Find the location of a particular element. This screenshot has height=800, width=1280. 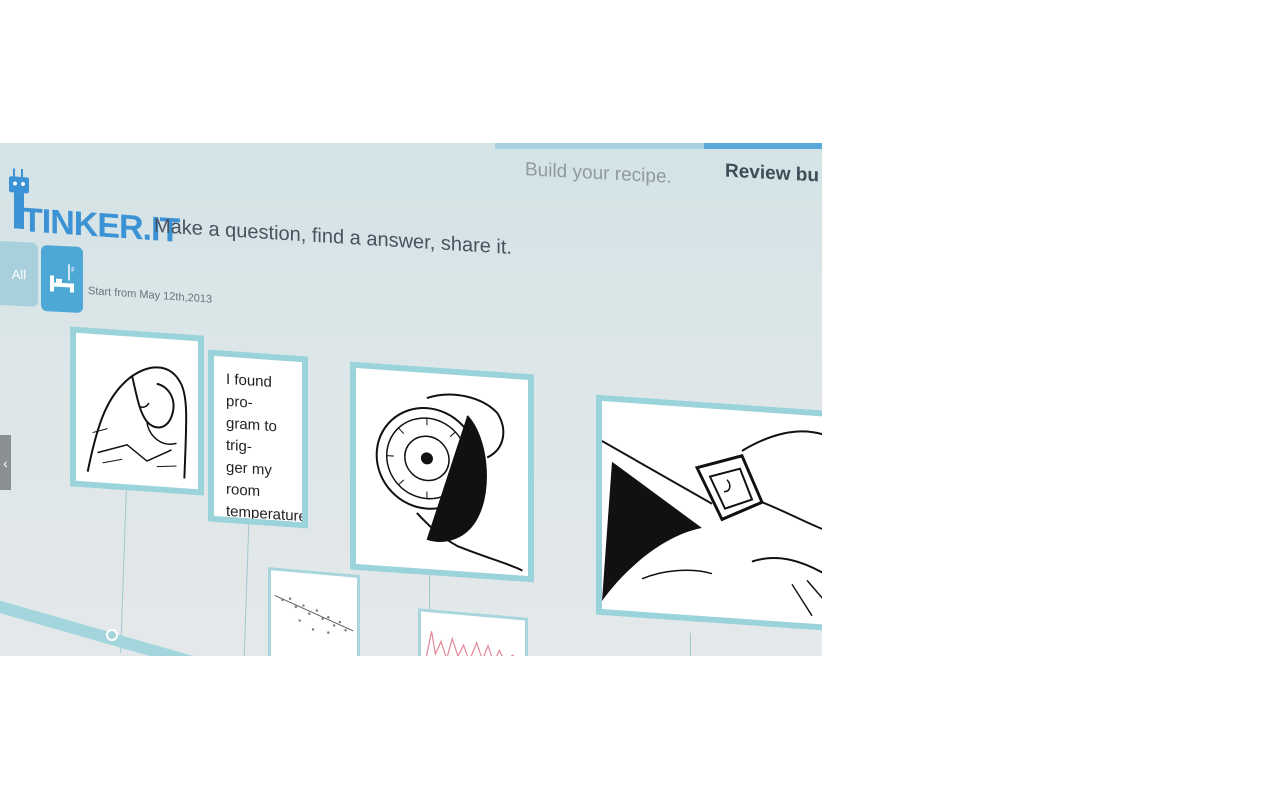

svg-text: F is located at coordinates (73, 270).